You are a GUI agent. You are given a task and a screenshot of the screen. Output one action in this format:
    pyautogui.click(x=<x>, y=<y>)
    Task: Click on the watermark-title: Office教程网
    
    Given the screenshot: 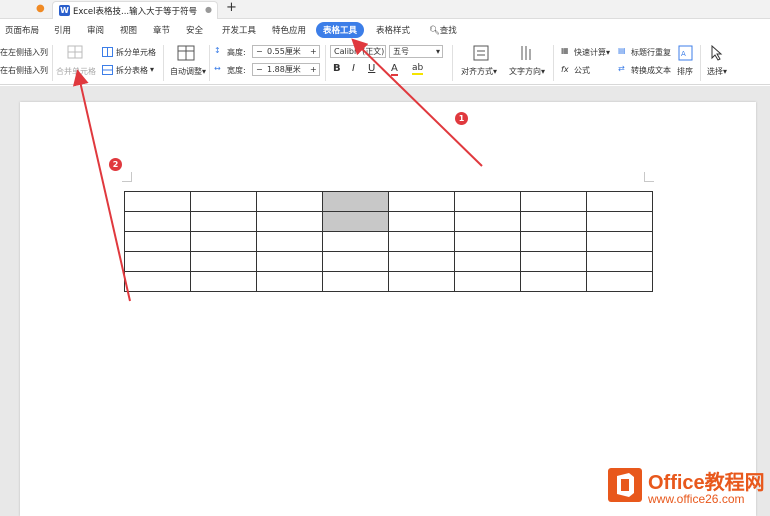 What is the action you would take?
    pyautogui.click(x=706, y=483)
    